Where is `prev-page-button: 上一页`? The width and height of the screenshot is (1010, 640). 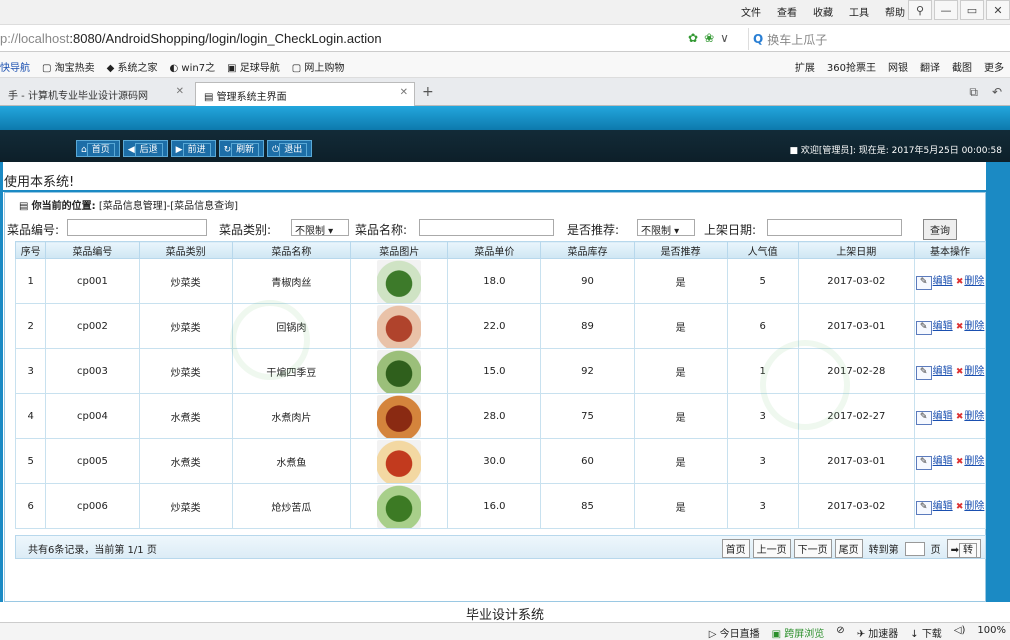
prev-page-button: 上一页 is located at coordinates (771, 548).